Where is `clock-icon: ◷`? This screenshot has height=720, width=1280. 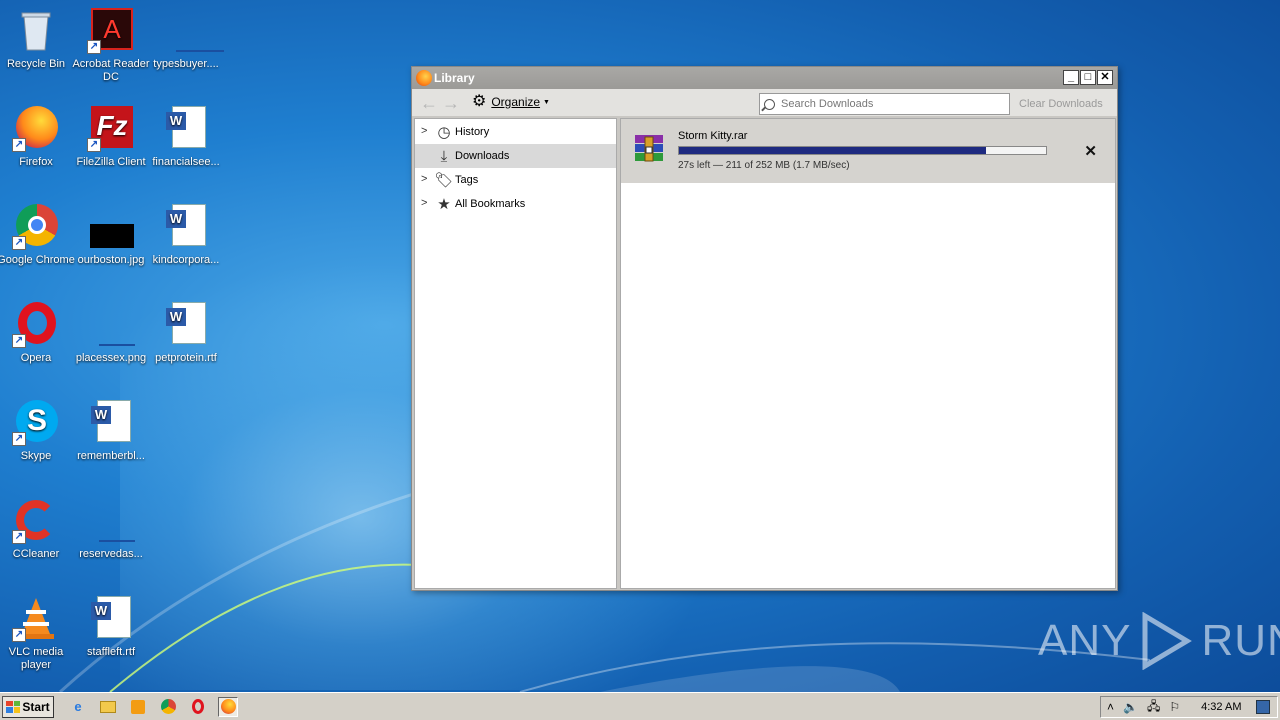
clock-icon: ◷ is located at coordinates (444, 132).